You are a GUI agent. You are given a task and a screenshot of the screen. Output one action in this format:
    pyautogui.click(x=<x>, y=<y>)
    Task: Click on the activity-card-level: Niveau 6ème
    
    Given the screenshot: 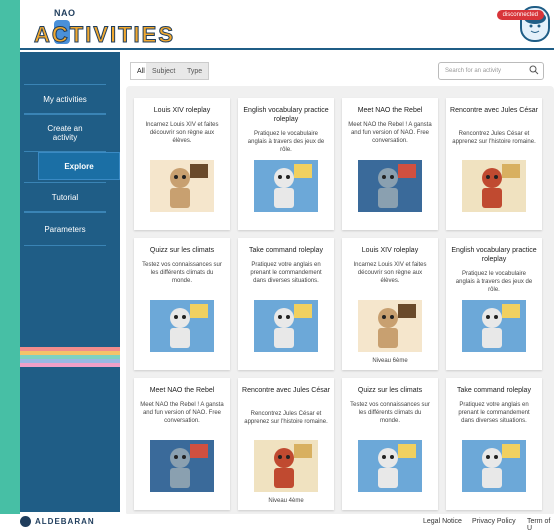 What is the action you would take?
    pyautogui.click(x=390, y=361)
    